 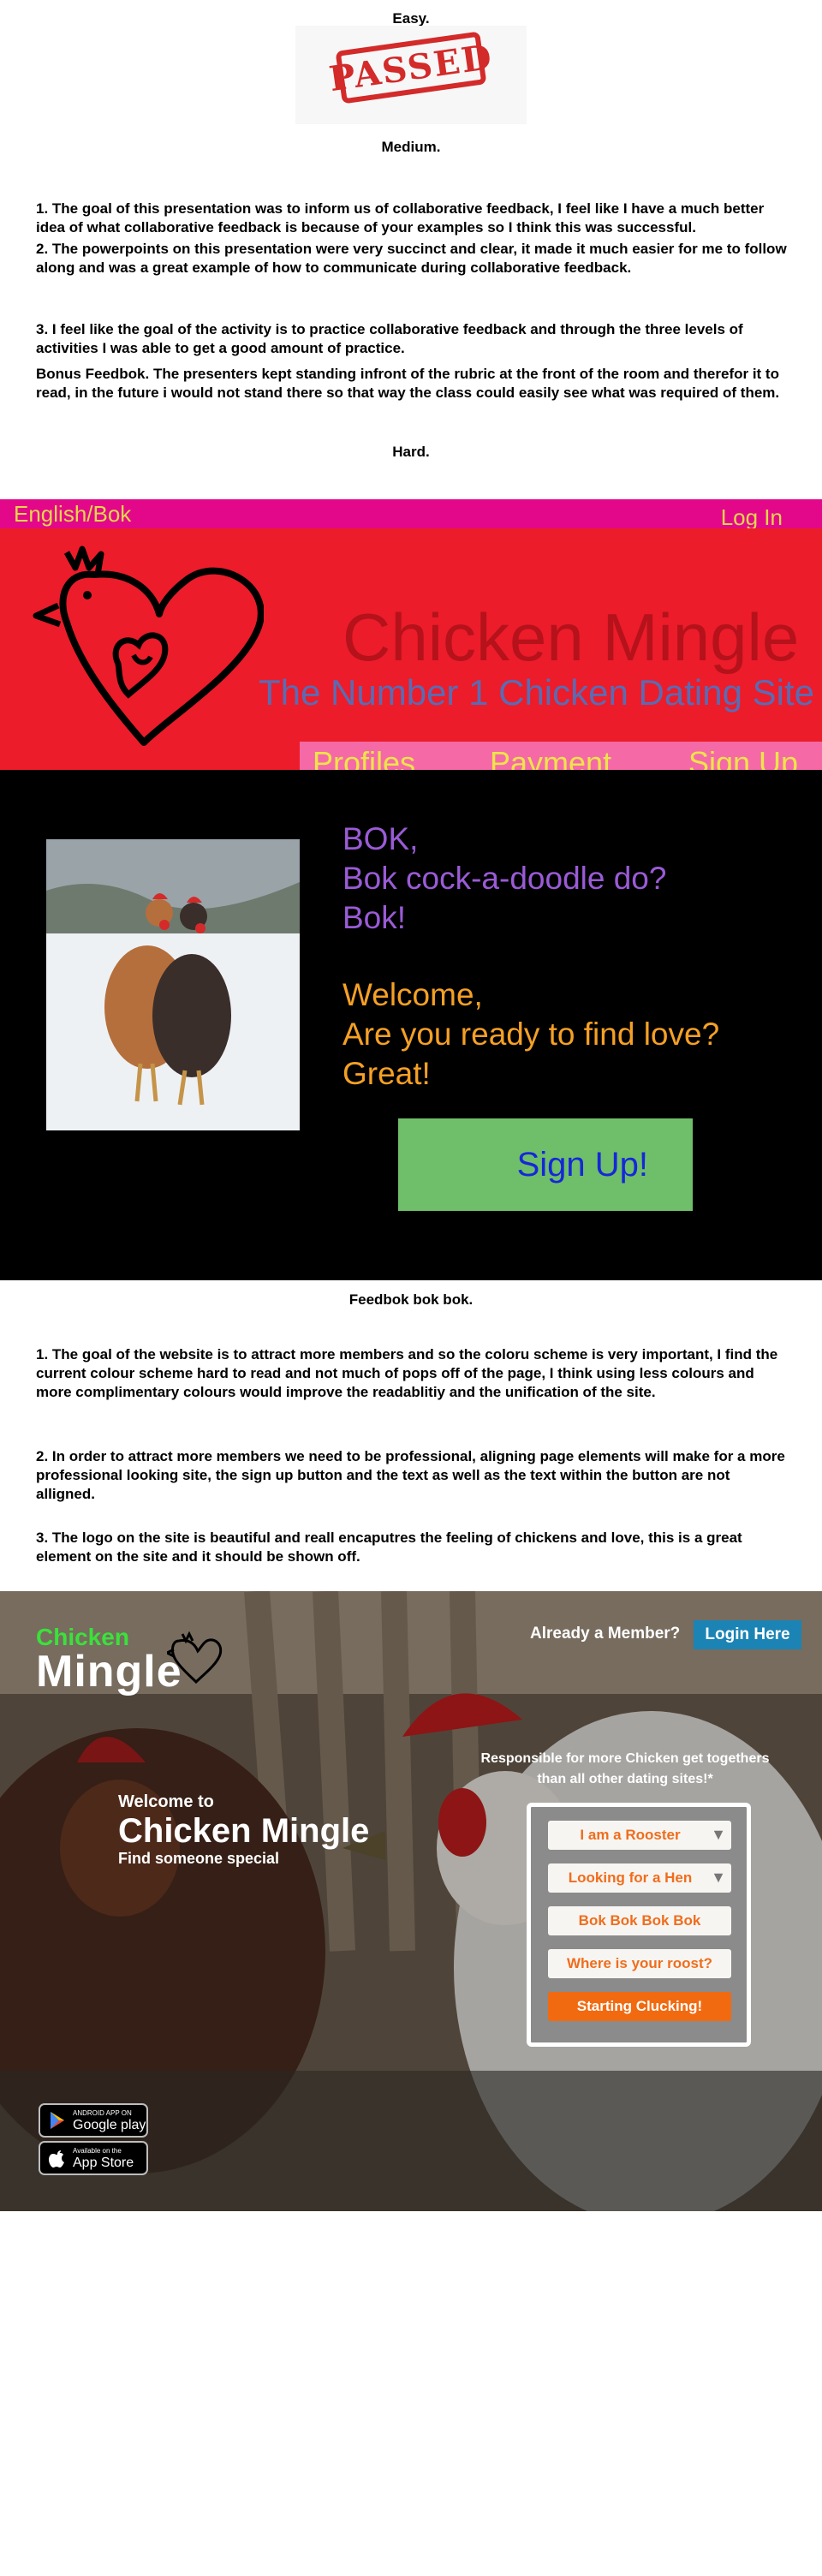 What do you see at coordinates (195, 1658) in the screenshot?
I see `heart-chicken-small-icon` at bounding box center [195, 1658].